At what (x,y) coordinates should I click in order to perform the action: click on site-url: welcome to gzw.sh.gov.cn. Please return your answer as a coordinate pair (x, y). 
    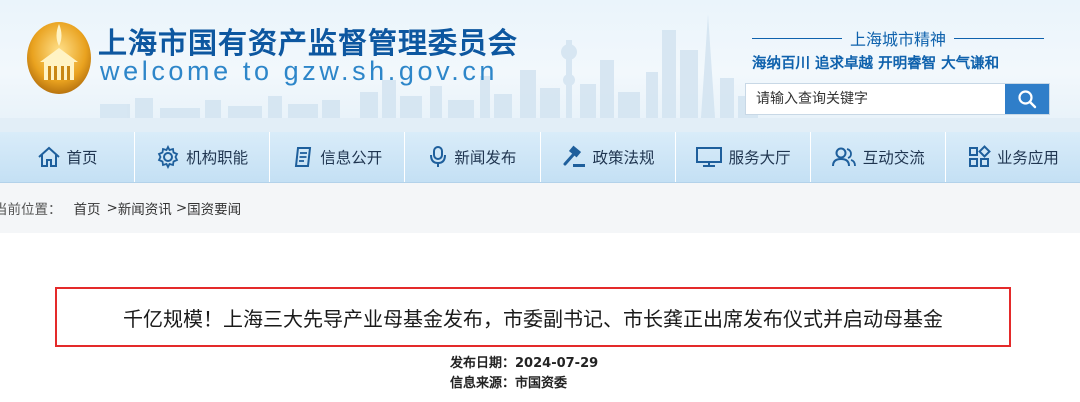
    Looking at the image, I should click on (299, 71).